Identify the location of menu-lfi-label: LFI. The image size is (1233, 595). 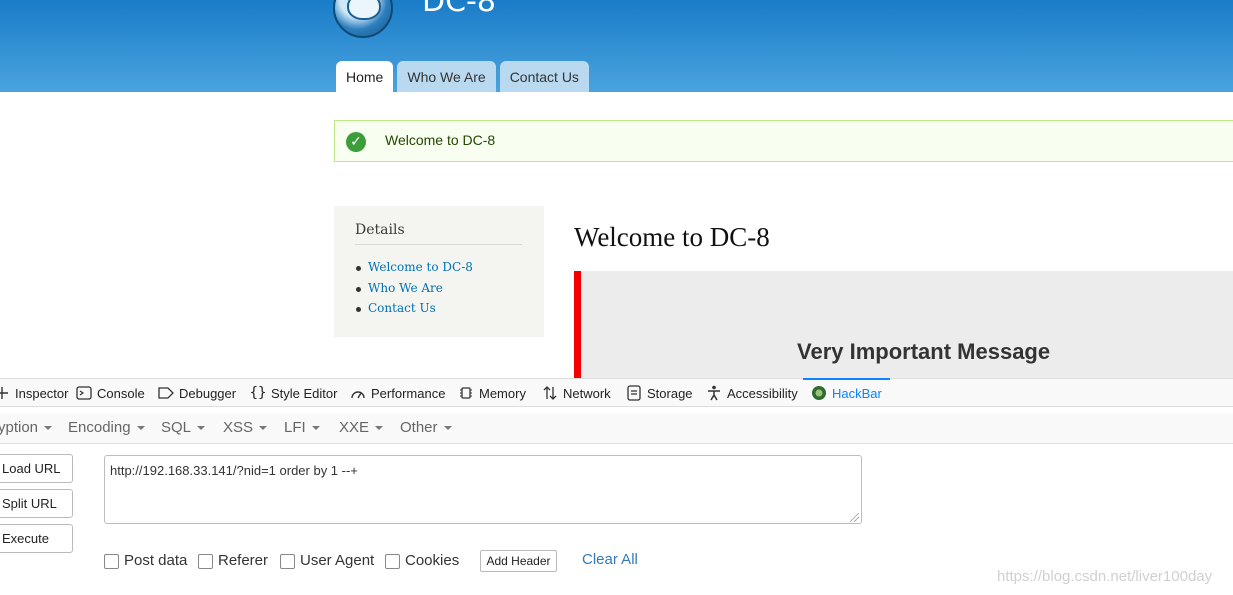
(295, 427).